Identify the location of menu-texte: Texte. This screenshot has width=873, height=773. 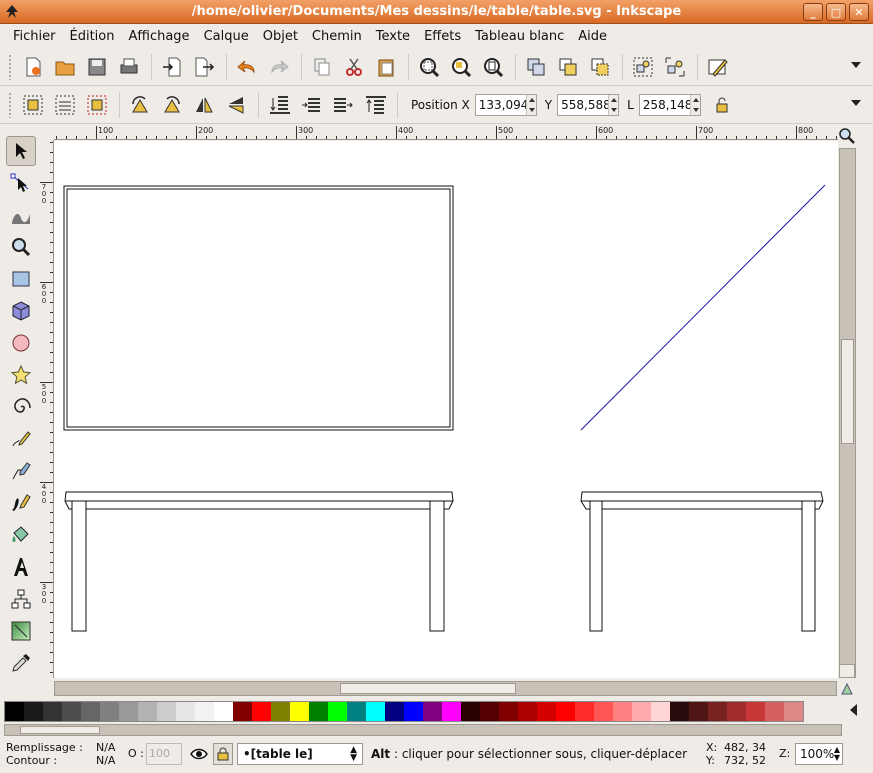
(393, 36).